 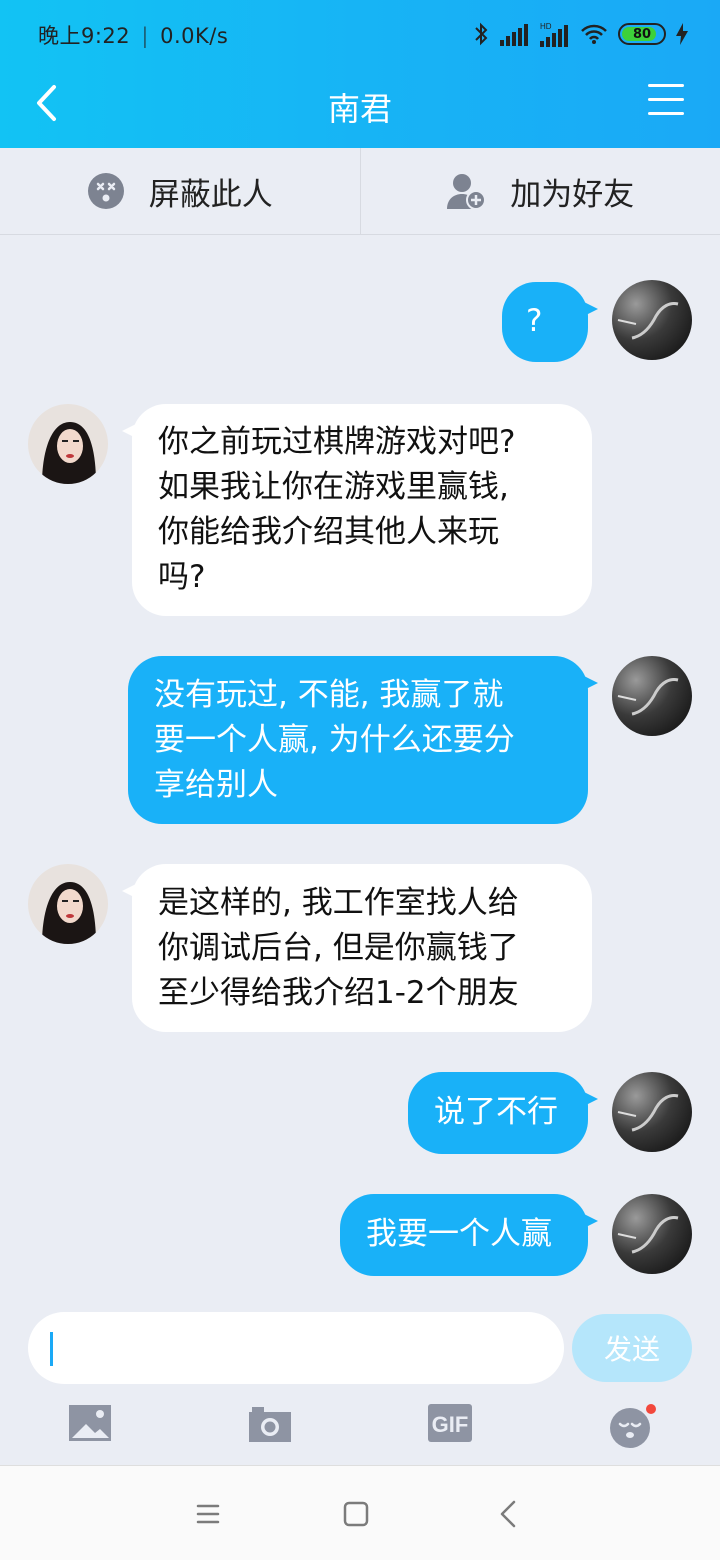 I want to click on system-navigation-bar, so click(x=360, y=1512).